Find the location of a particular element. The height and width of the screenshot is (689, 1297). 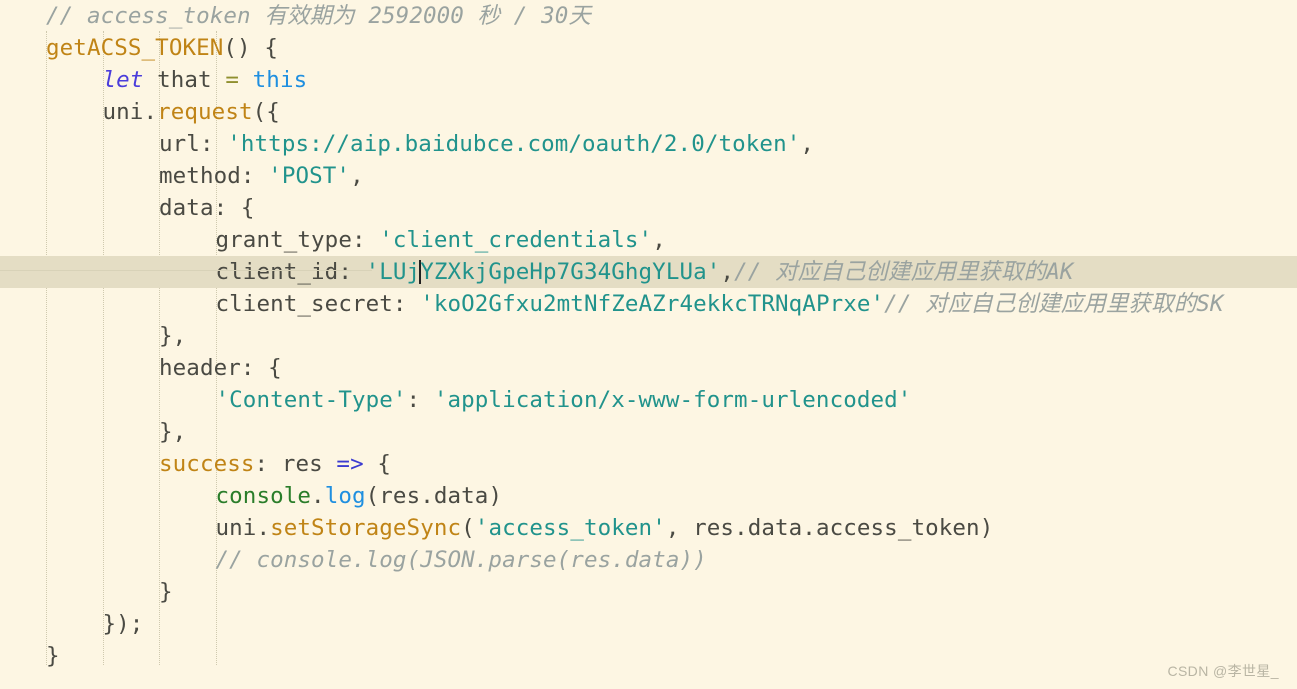

token-str: 'LUj is located at coordinates (393, 272).